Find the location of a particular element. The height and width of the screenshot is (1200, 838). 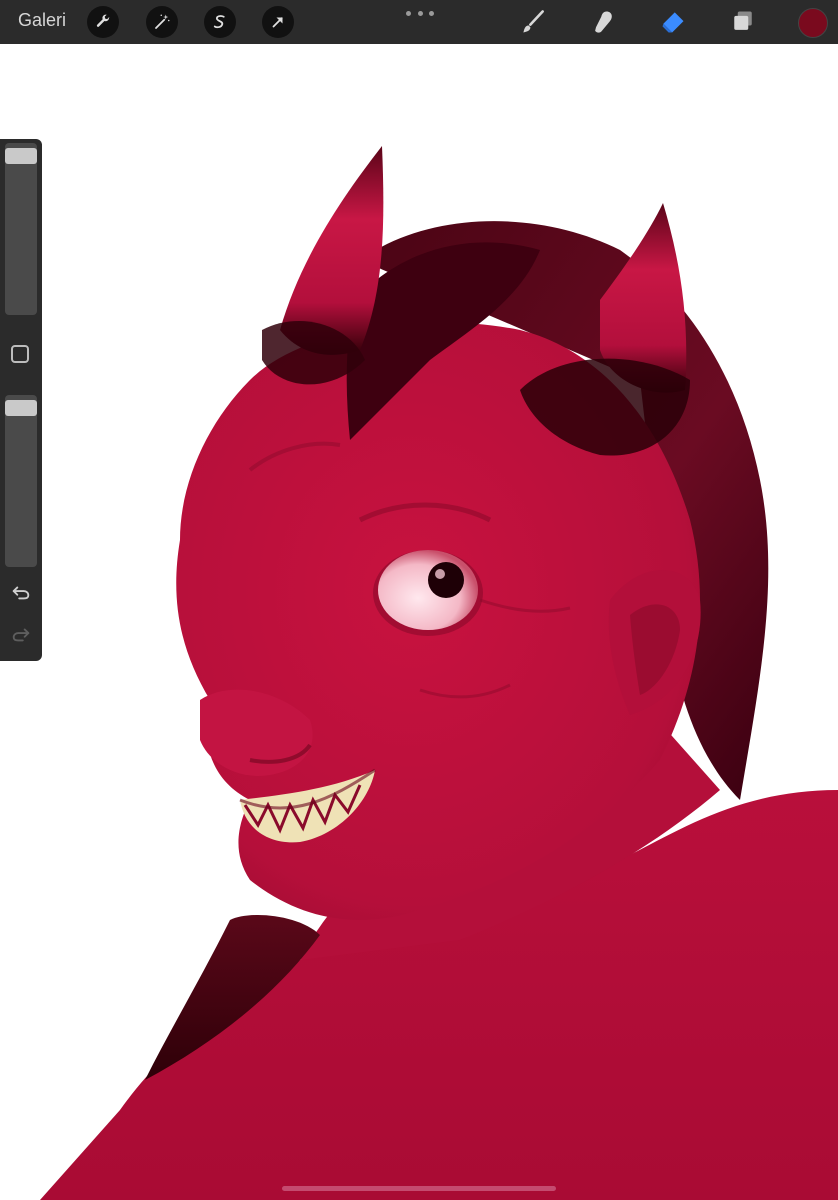

brush-icon is located at coordinates (533, 21).